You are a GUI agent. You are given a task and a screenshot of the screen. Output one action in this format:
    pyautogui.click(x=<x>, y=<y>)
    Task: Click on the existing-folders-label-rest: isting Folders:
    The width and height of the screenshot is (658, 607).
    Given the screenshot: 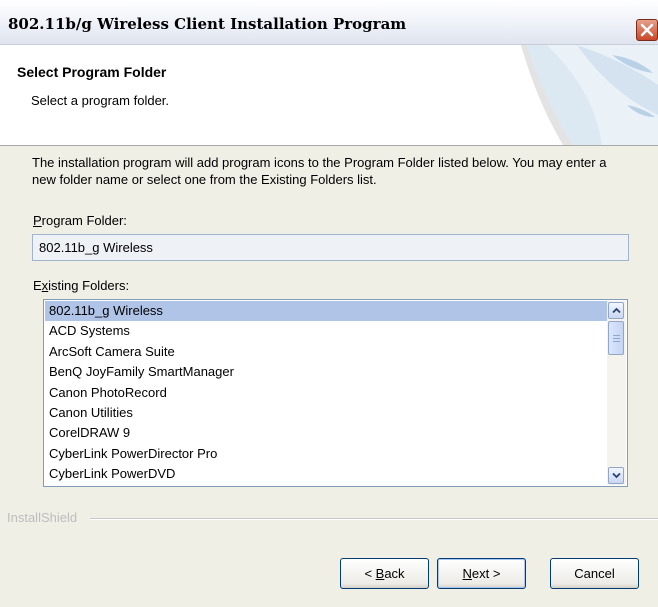 What is the action you would take?
    pyautogui.click(x=89, y=285)
    